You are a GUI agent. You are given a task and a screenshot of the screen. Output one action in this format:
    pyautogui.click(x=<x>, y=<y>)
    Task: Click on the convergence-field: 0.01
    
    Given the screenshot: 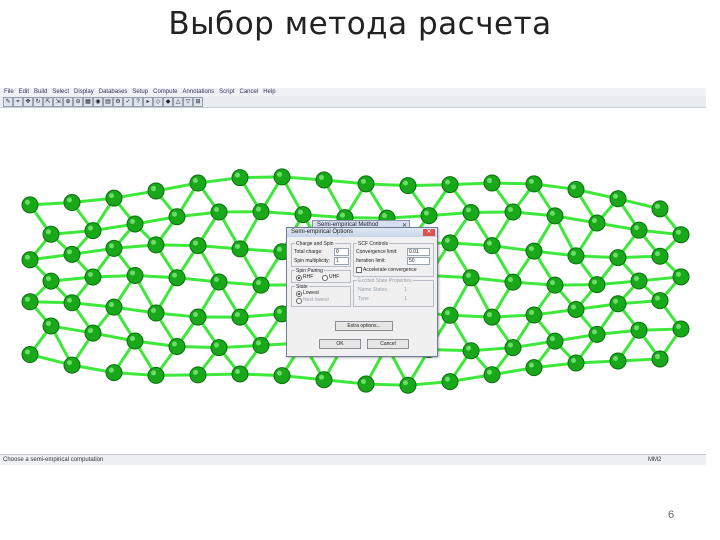 What is the action you would take?
    pyautogui.click(x=418, y=252)
    